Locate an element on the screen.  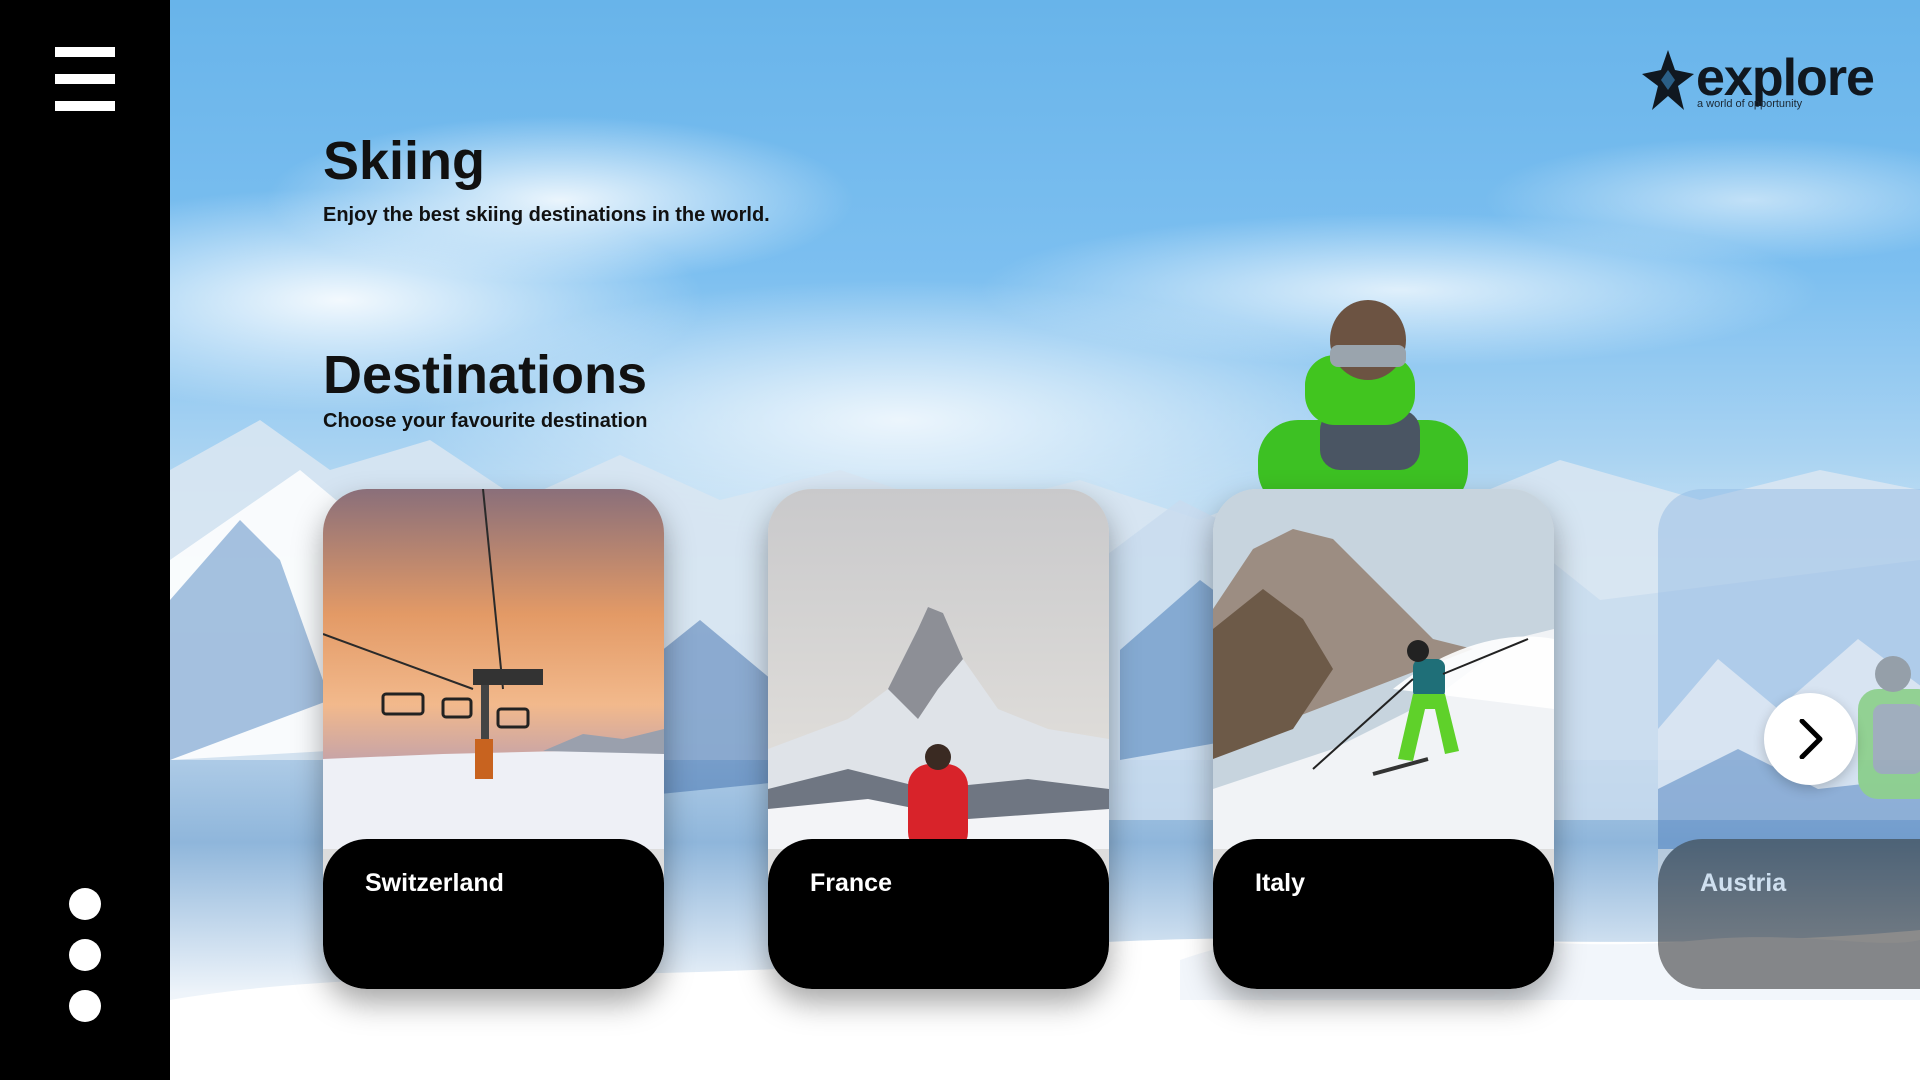
card-label-box: Italy is located at coordinates (1383, 914).